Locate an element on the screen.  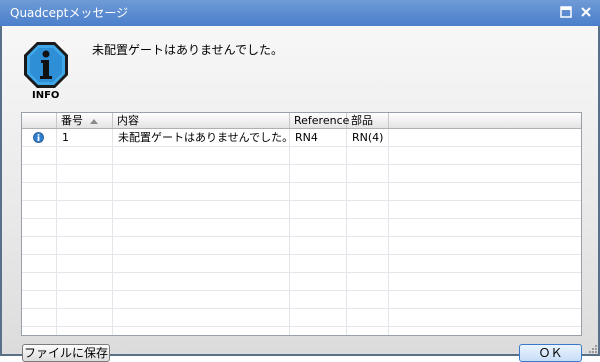
close-icon is located at coordinates (586, 12).